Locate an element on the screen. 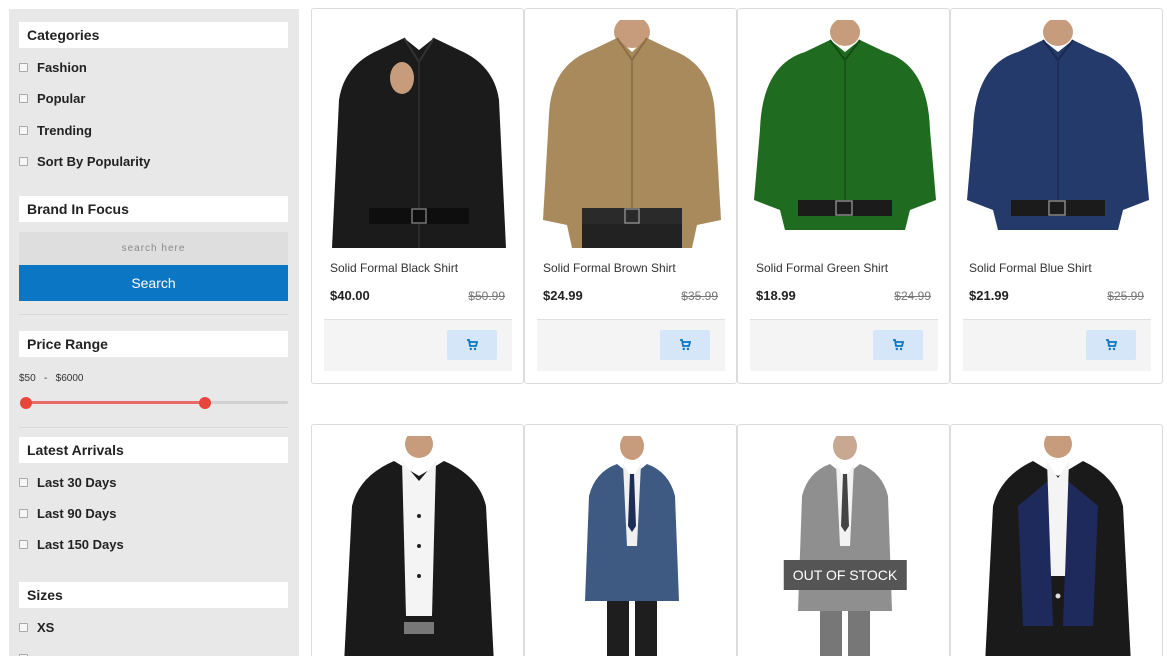  product-card: OUT OF STOCK is located at coordinates (843, 540).